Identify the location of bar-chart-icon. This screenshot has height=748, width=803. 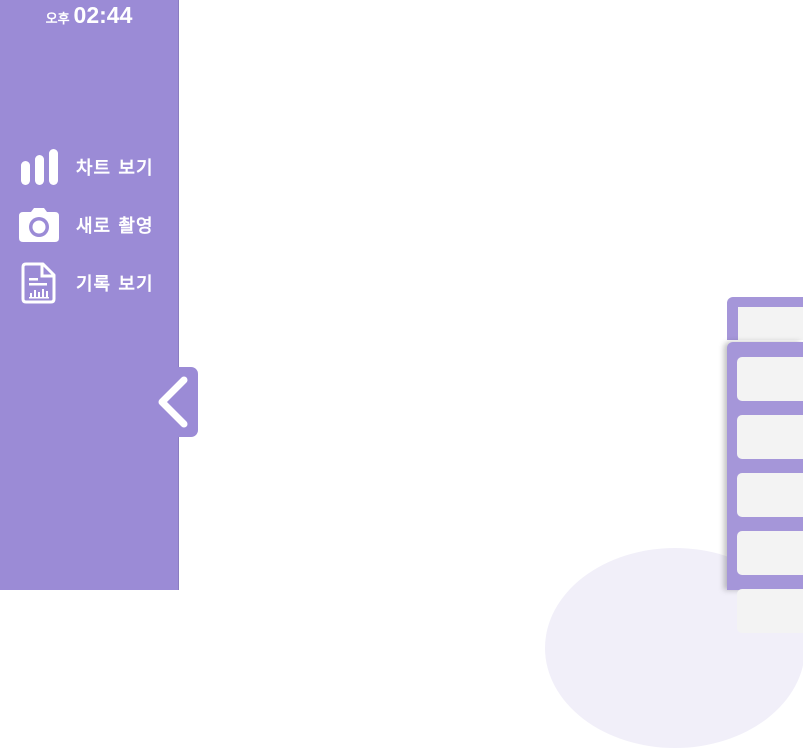
(39, 167).